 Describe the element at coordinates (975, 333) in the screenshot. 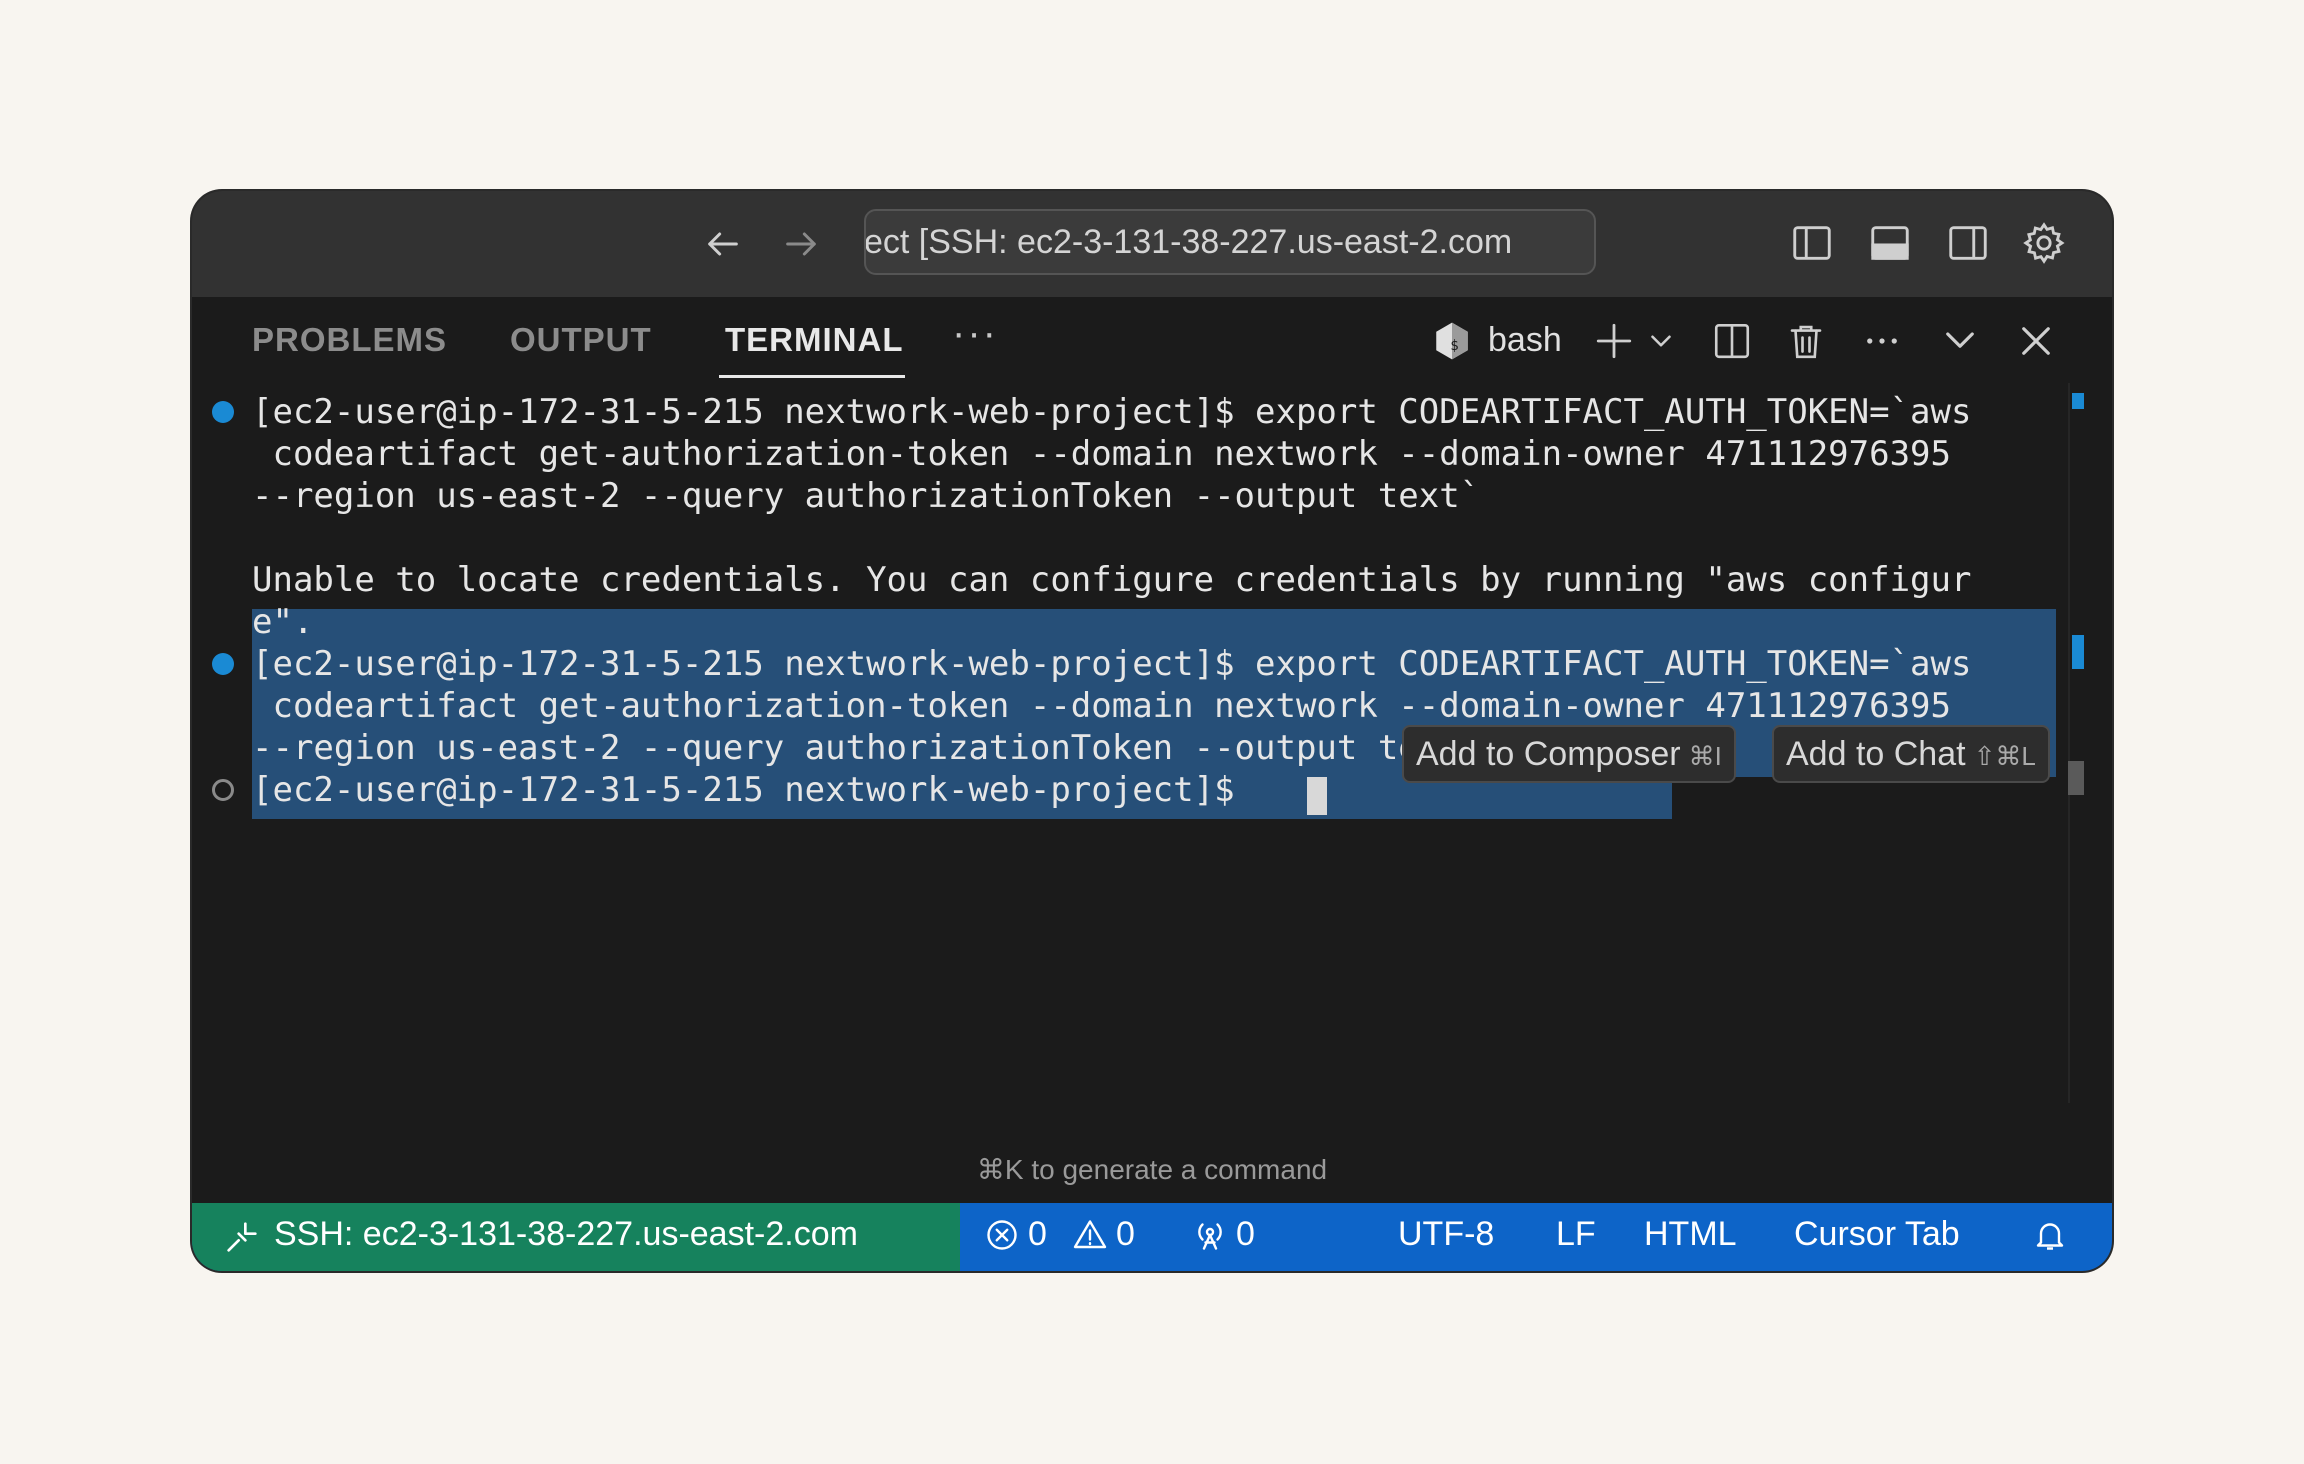

I see `more-tabs-button: ···` at that location.